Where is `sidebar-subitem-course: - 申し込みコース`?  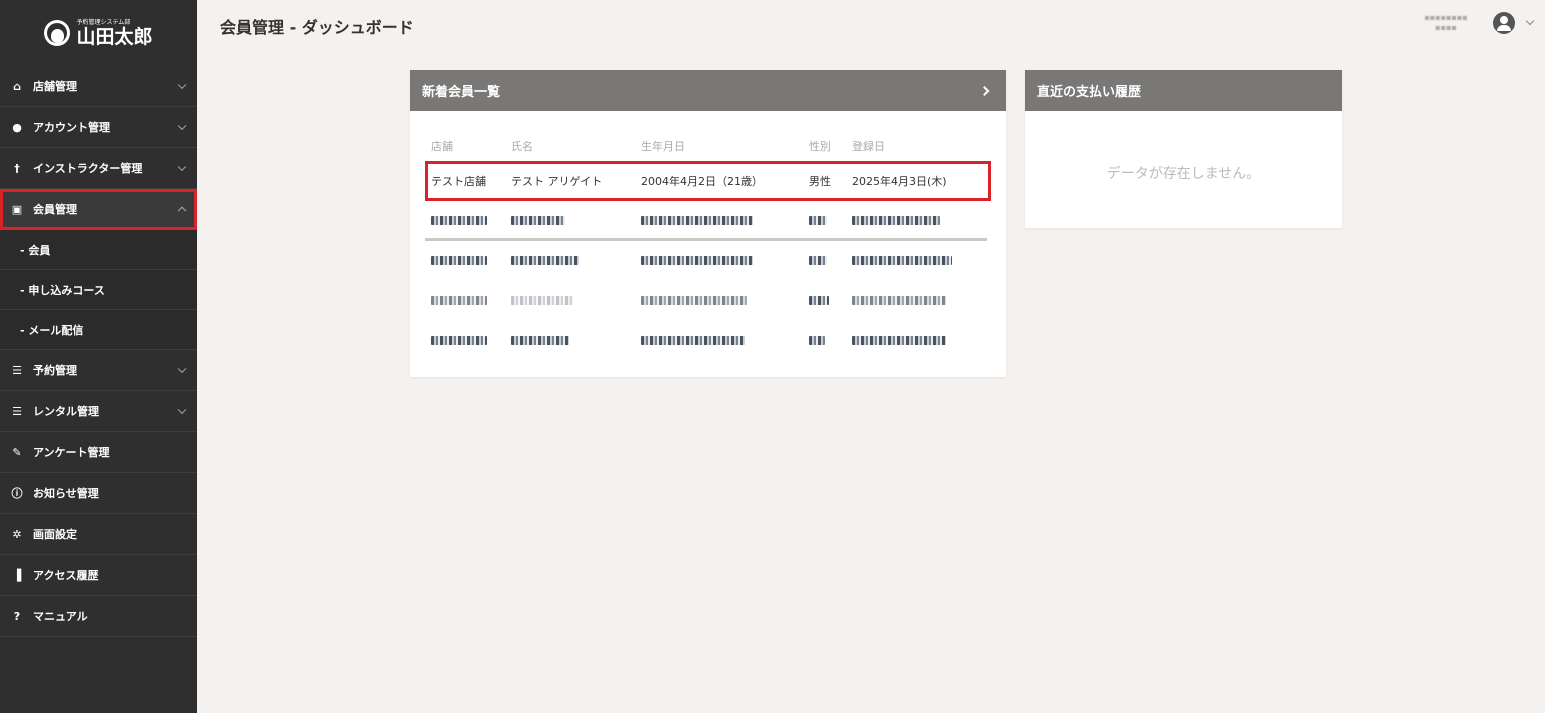
sidebar-subitem-course: - 申し込みコース is located at coordinates (98, 290).